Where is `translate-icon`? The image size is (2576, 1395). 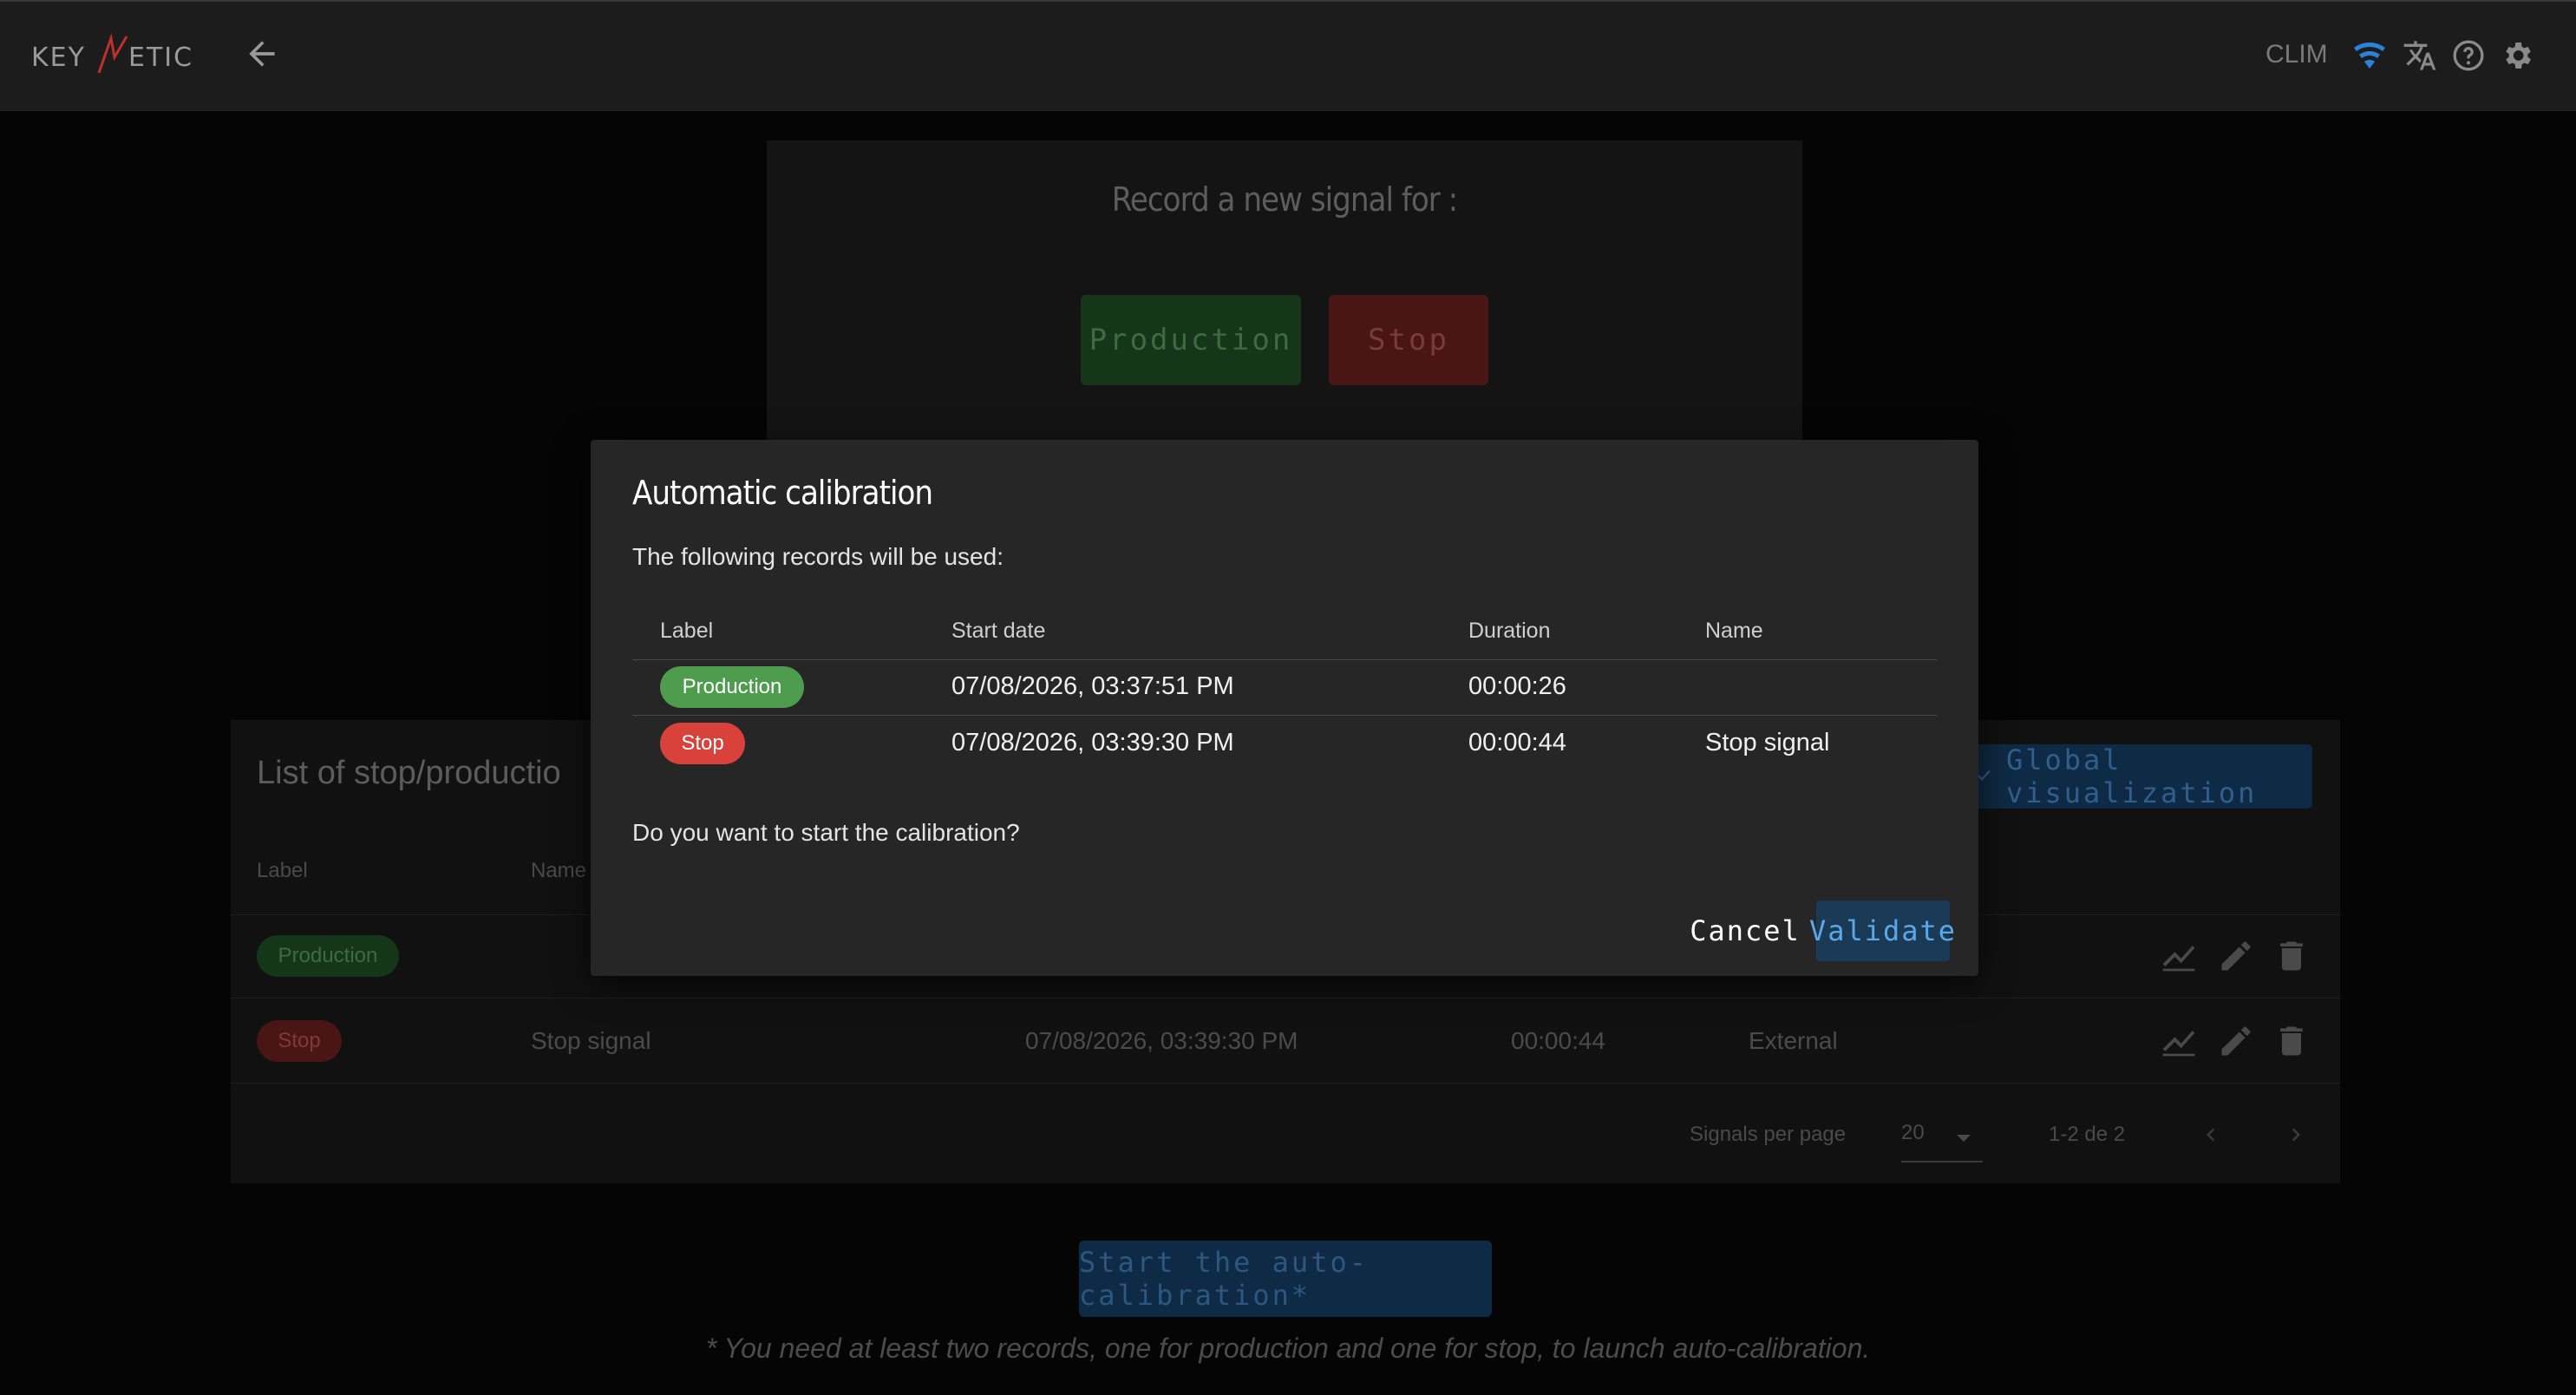 translate-icon is located at coordinates (2420, 55).